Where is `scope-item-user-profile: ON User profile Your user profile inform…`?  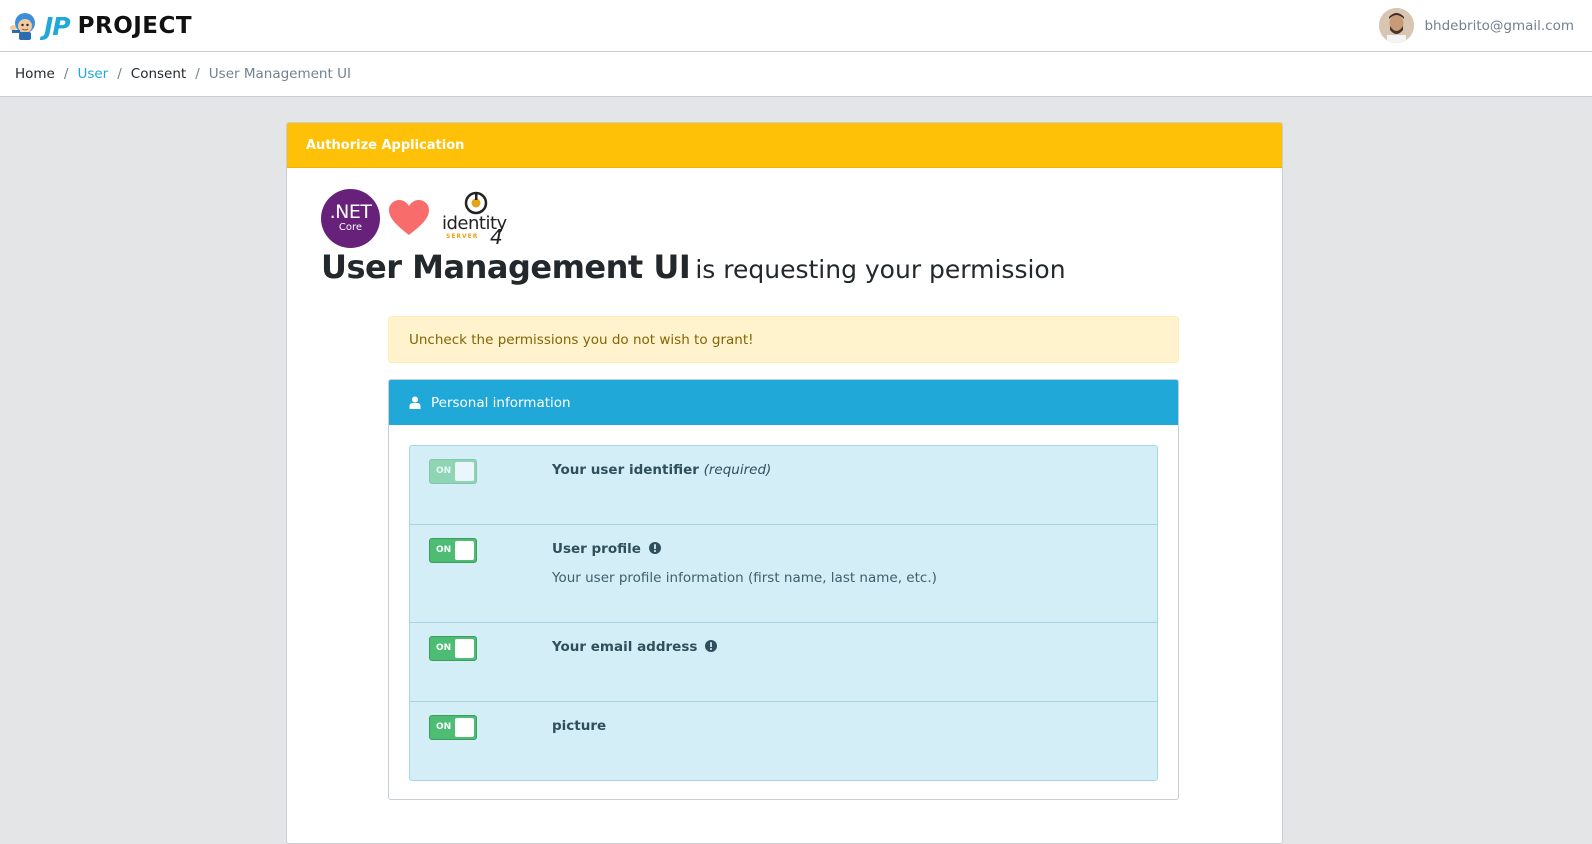
scope-item-user-profile: ON User profile Your user profile inform… is located at coordinates (783, 574).